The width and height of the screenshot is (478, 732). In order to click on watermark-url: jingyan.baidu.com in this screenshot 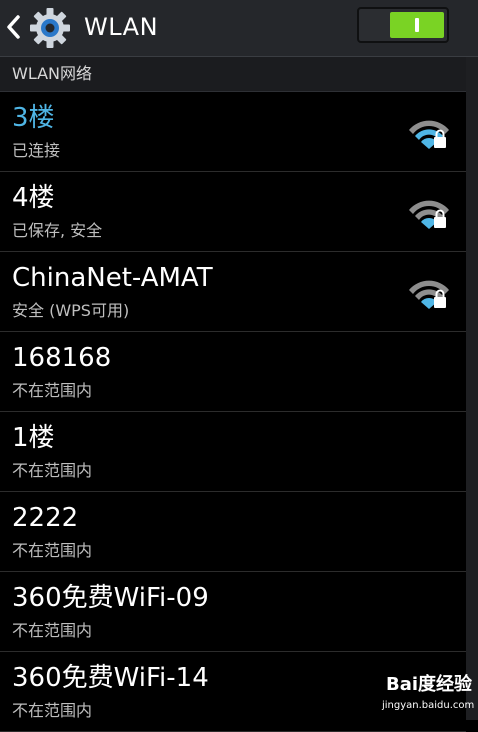, I will do `click(428, 705)`.